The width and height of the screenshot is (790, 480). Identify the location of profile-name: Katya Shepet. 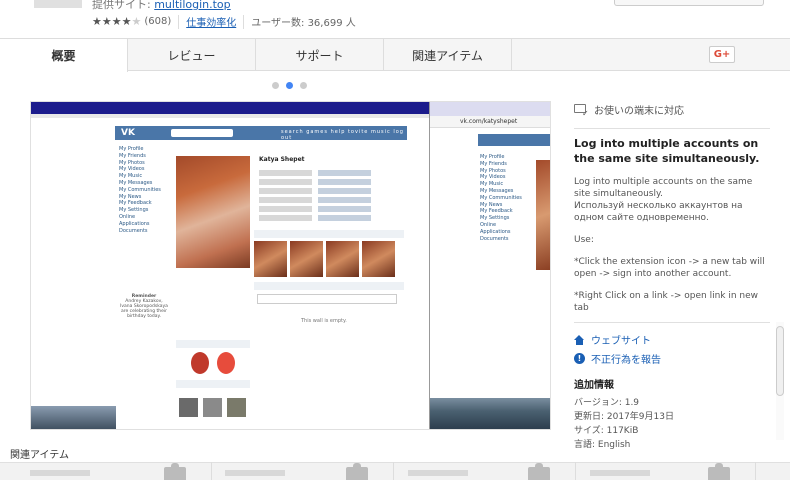
(282, 159).